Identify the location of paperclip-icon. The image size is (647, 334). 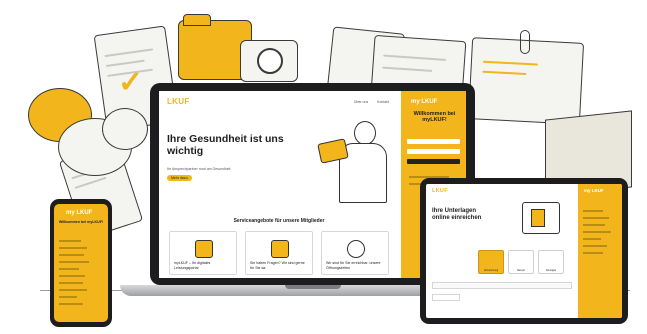
(525, 42).